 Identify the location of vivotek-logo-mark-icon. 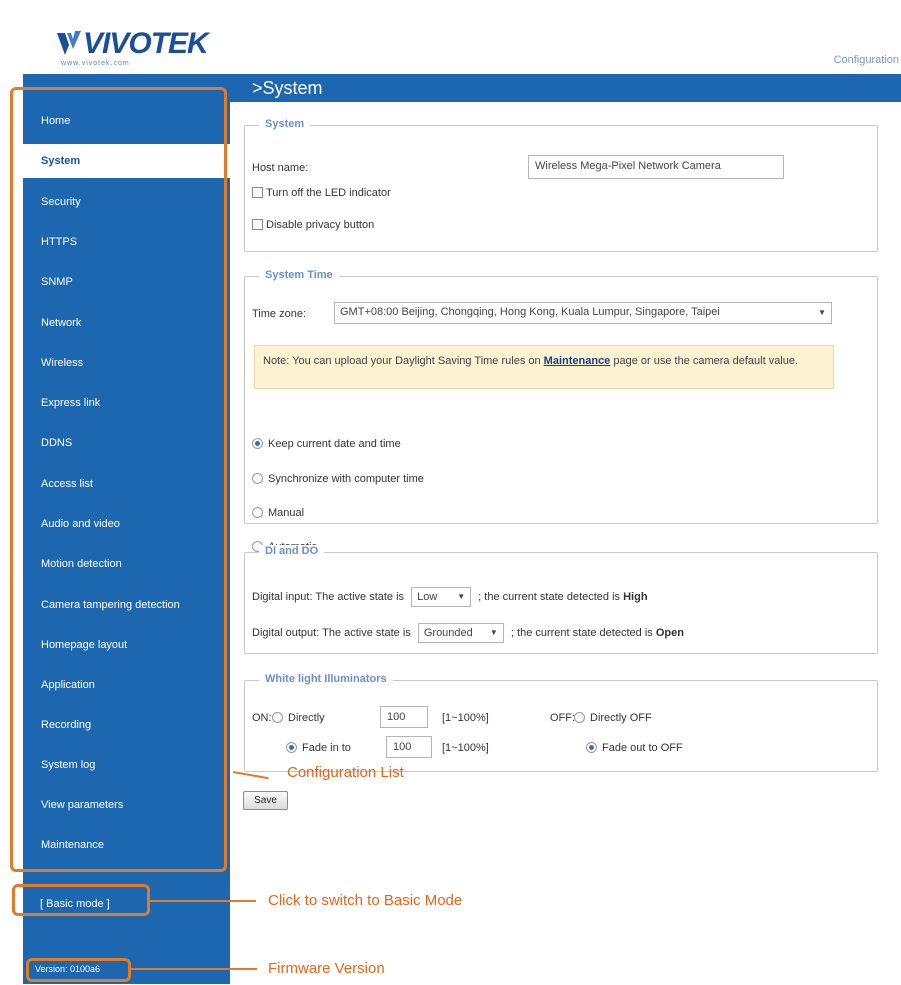
(69, 43).